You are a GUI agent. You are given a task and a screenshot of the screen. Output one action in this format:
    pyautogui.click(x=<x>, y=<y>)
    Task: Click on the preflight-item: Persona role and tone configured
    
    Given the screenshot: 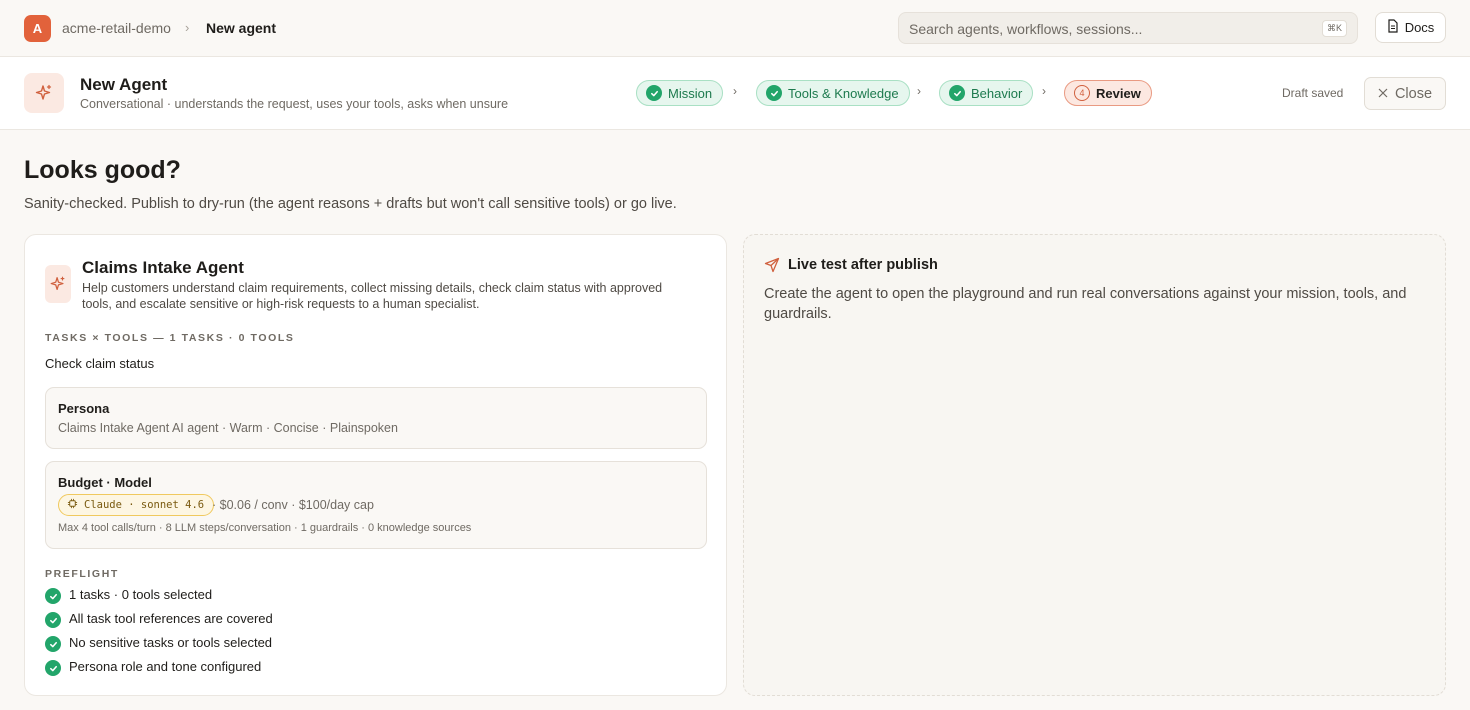 What is the action you would take?
    pyautogui.click(x=153, y=666)
    